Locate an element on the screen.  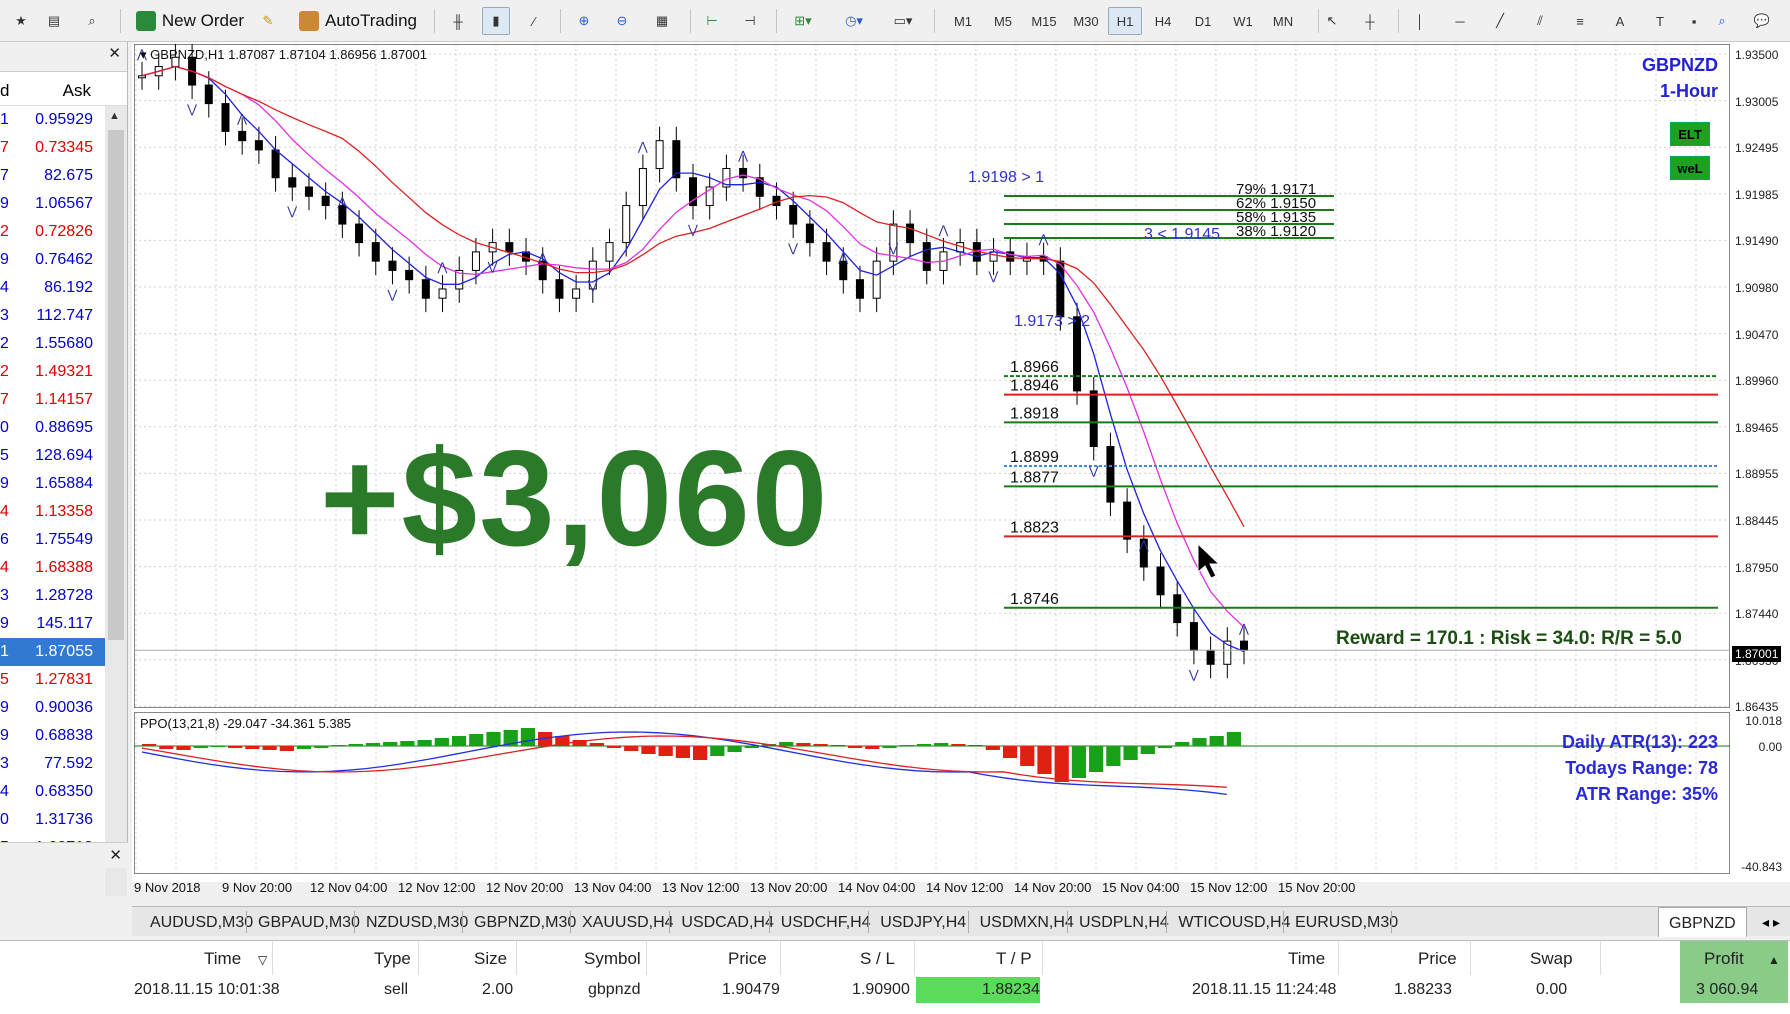
chart-tab: USDPLN,H4 is located at coordinates (1124, 923).